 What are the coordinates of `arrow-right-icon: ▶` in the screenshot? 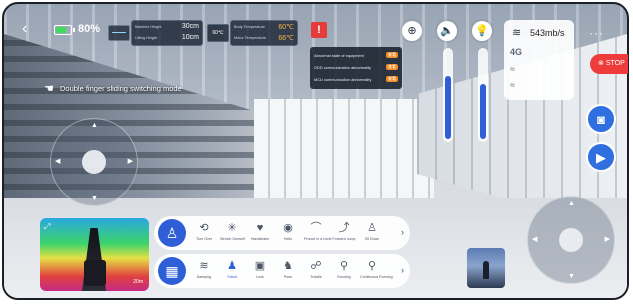 It's located at (607, 239).